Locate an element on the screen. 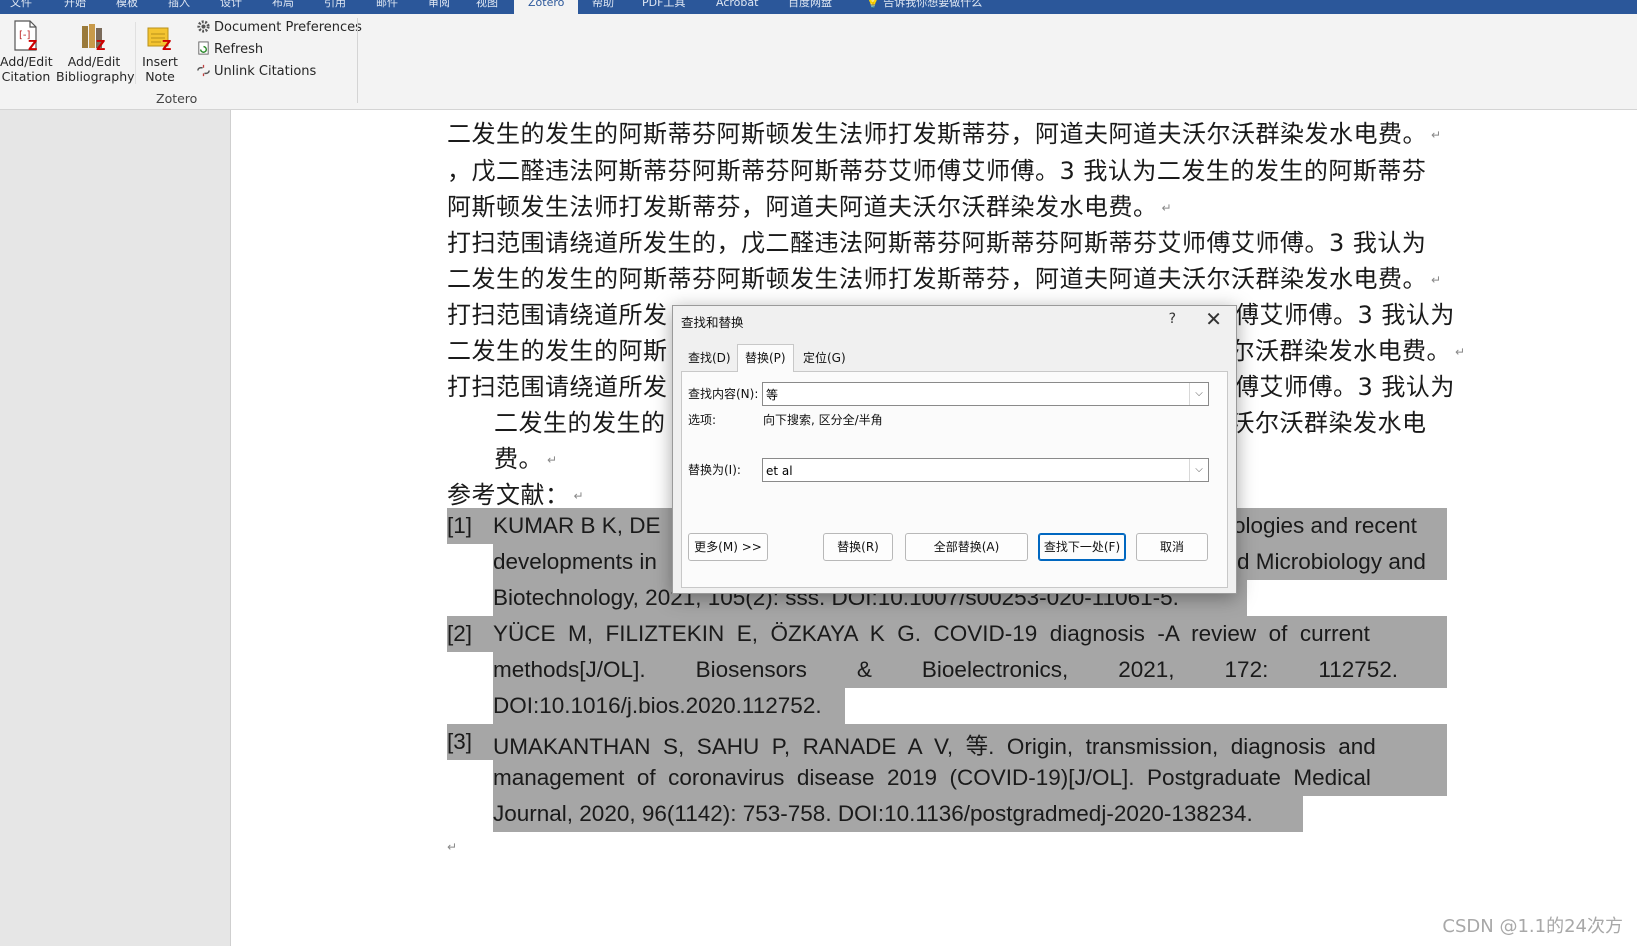 This screenshot has width=1637, height=946. doc-line: 沃尔沃群染发水电费。 ↵ is located at coordinates (1336, 351).